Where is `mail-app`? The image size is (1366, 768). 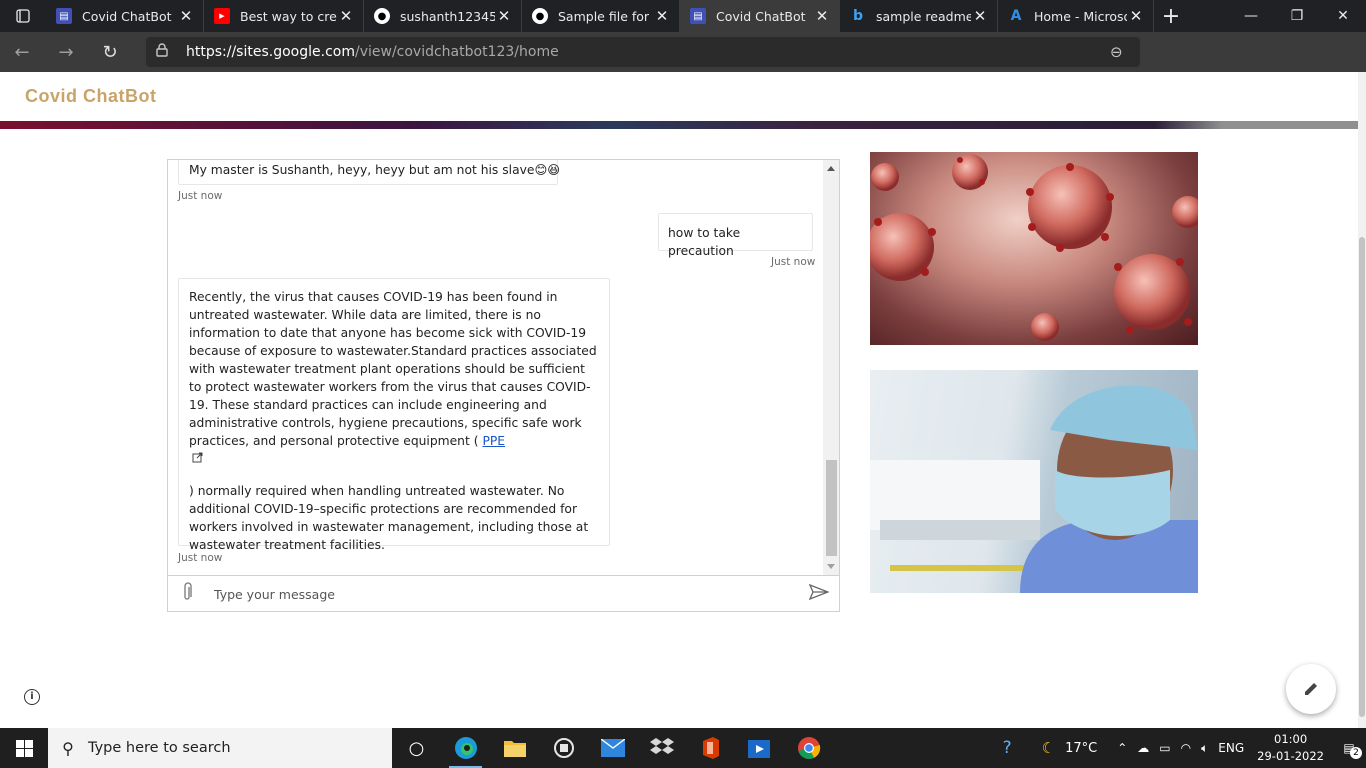 mail-app is located at coordinates (612, 748).